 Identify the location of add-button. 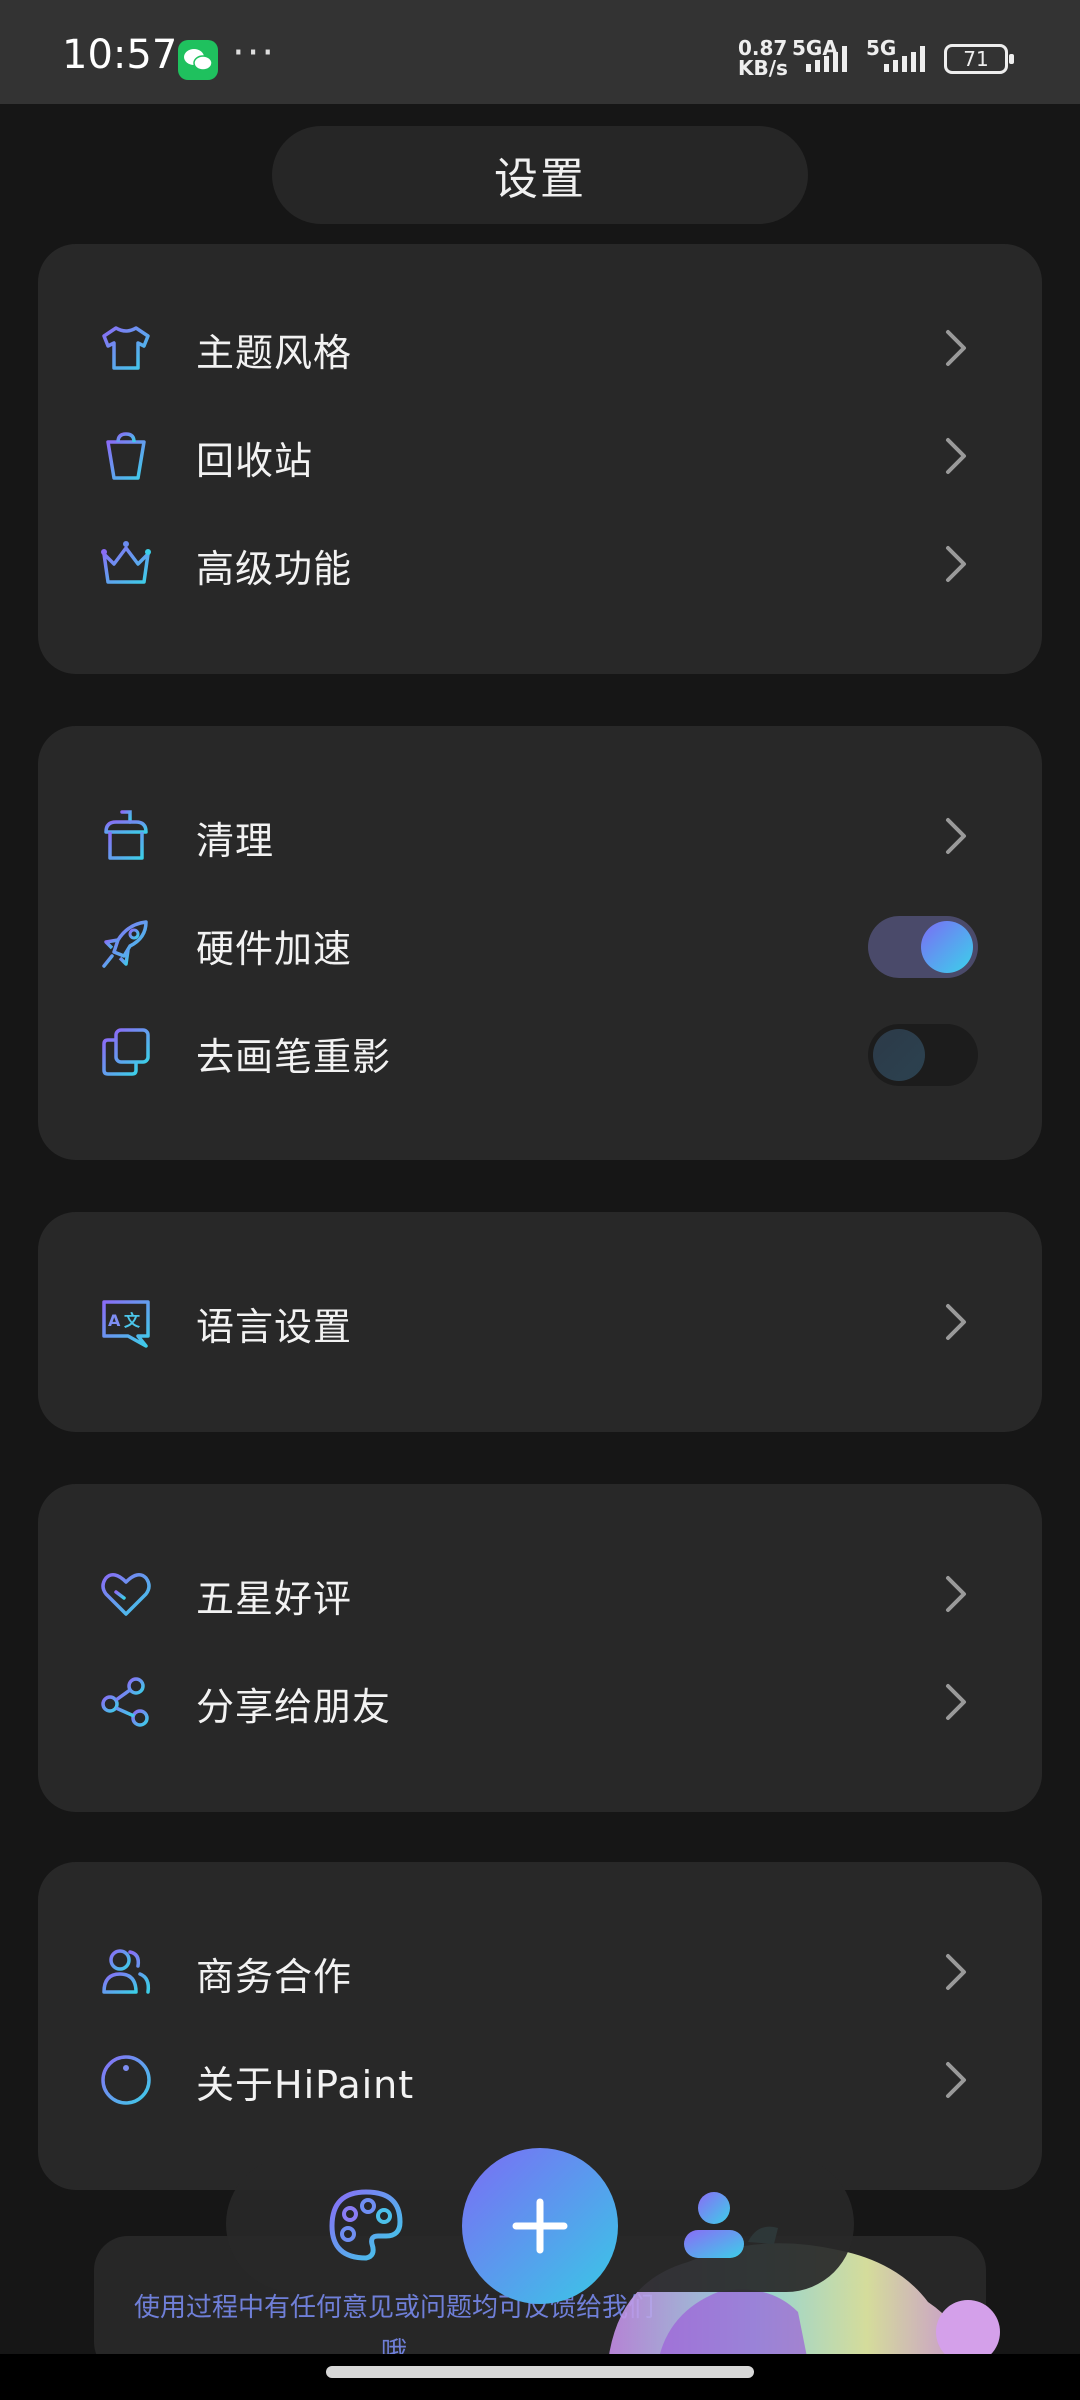
(540, 2226).